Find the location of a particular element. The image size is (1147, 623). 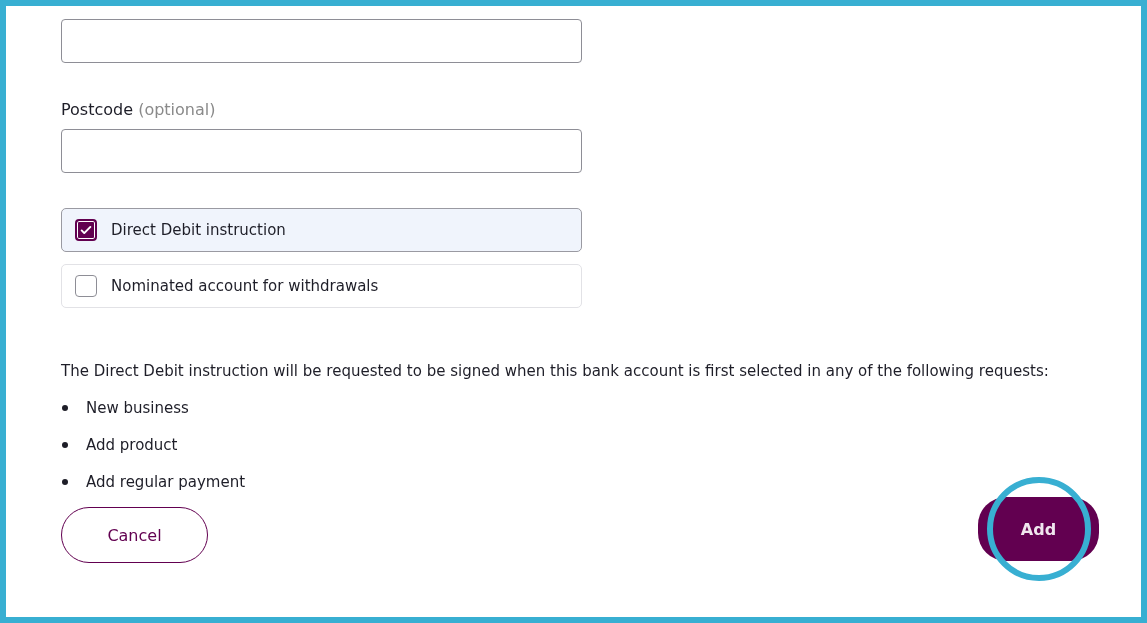

add-button: Add is located at coordinates (1038, 529).